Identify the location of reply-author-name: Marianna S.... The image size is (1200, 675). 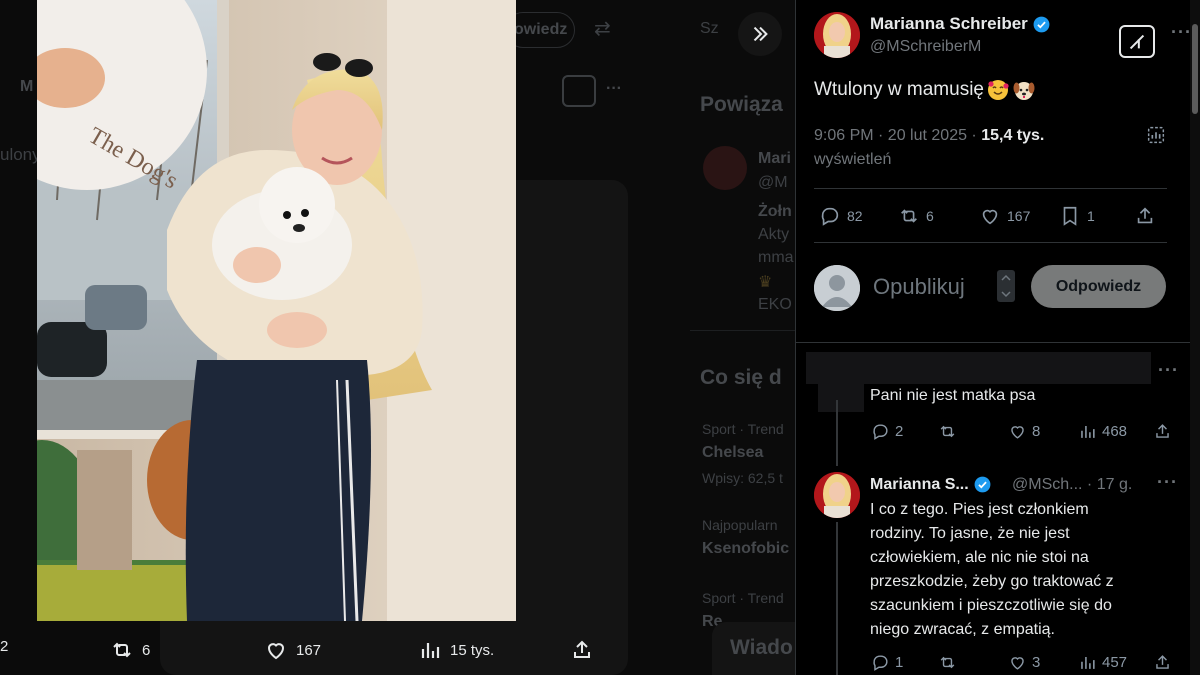
(931, 484).